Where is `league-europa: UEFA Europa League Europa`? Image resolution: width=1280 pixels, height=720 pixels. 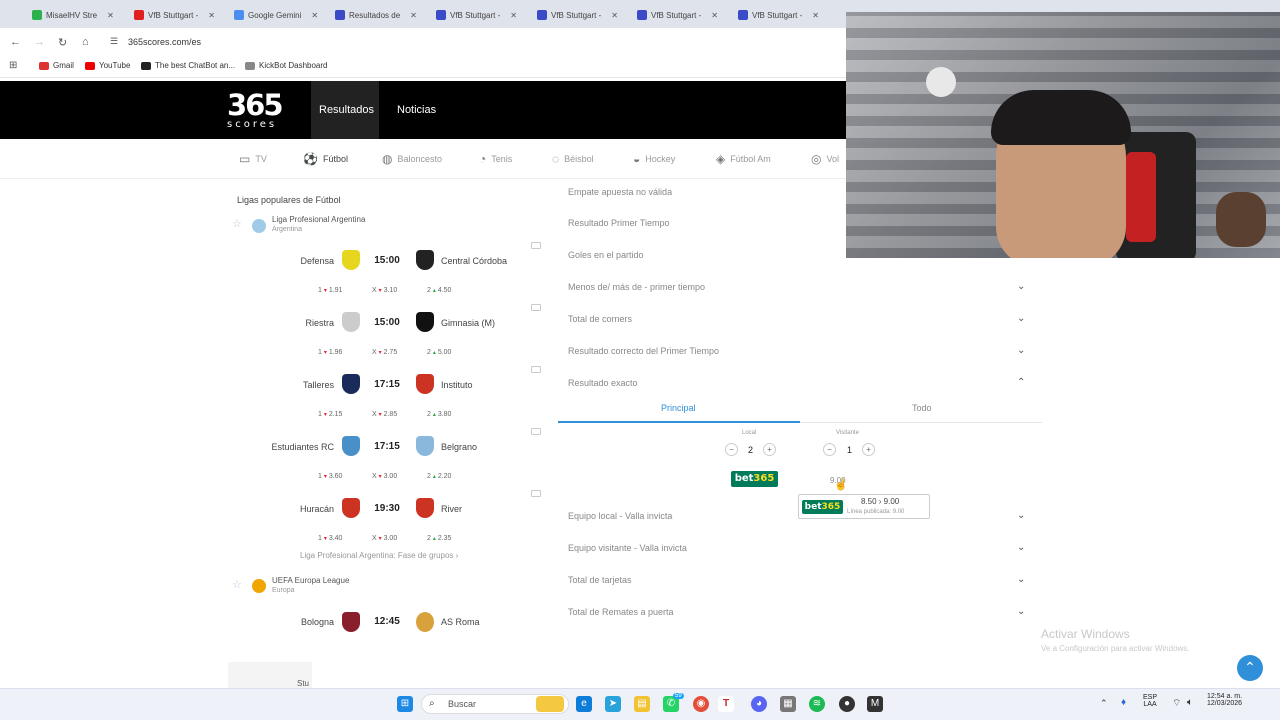 league-europa: UEFA Europa League Europa is located at coordinates (310, 585).